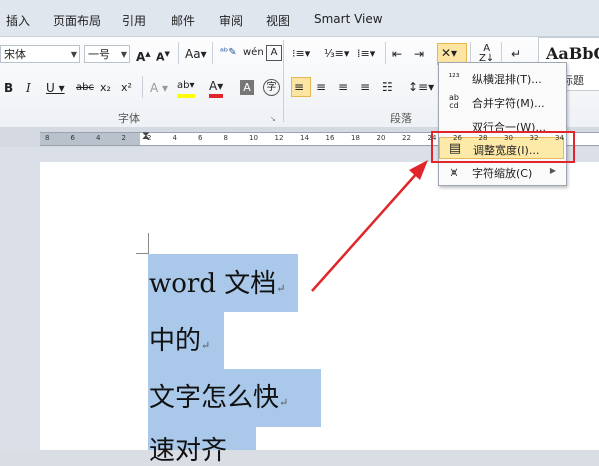 This screenshot has height=466, width=599. What do you see at coordinates (304, 138) in the screenshot?
I see `ruler-tick-label: 14` at bounding box center [304, 138].